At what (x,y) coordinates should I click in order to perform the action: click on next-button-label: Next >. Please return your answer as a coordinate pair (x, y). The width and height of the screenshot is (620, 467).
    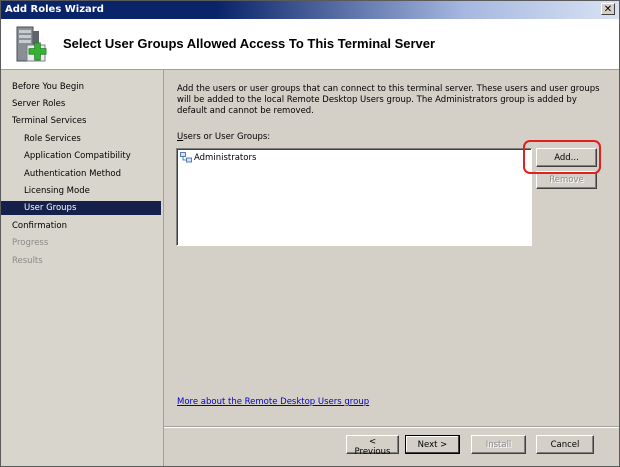
    Looking at the image, I should click on (432, 444).